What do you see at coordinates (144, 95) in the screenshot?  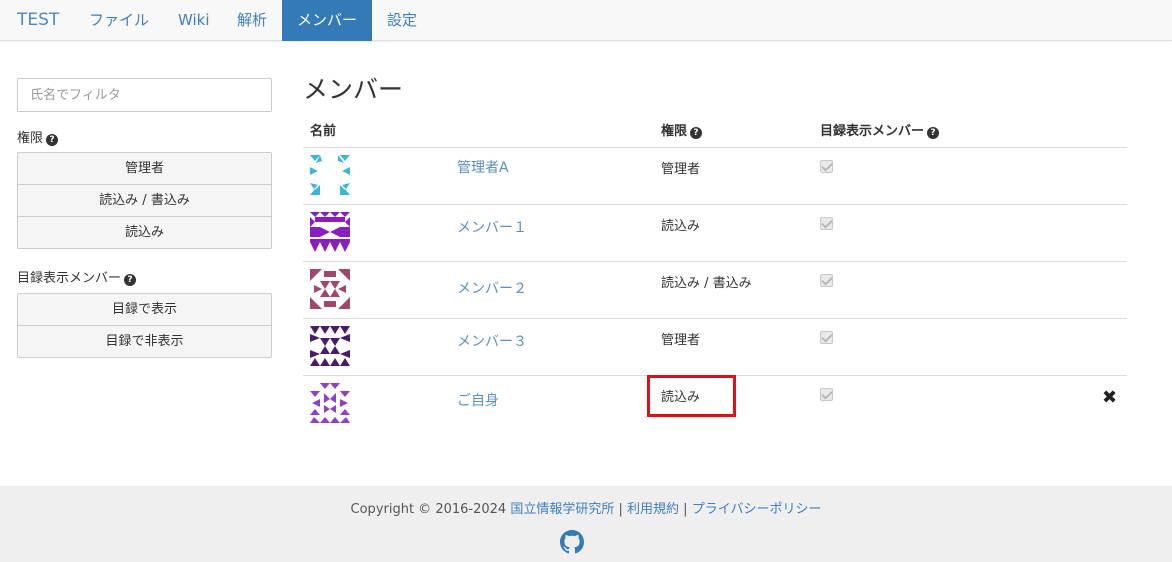 I see `name-filter-input` at bounding box center [144, 95].